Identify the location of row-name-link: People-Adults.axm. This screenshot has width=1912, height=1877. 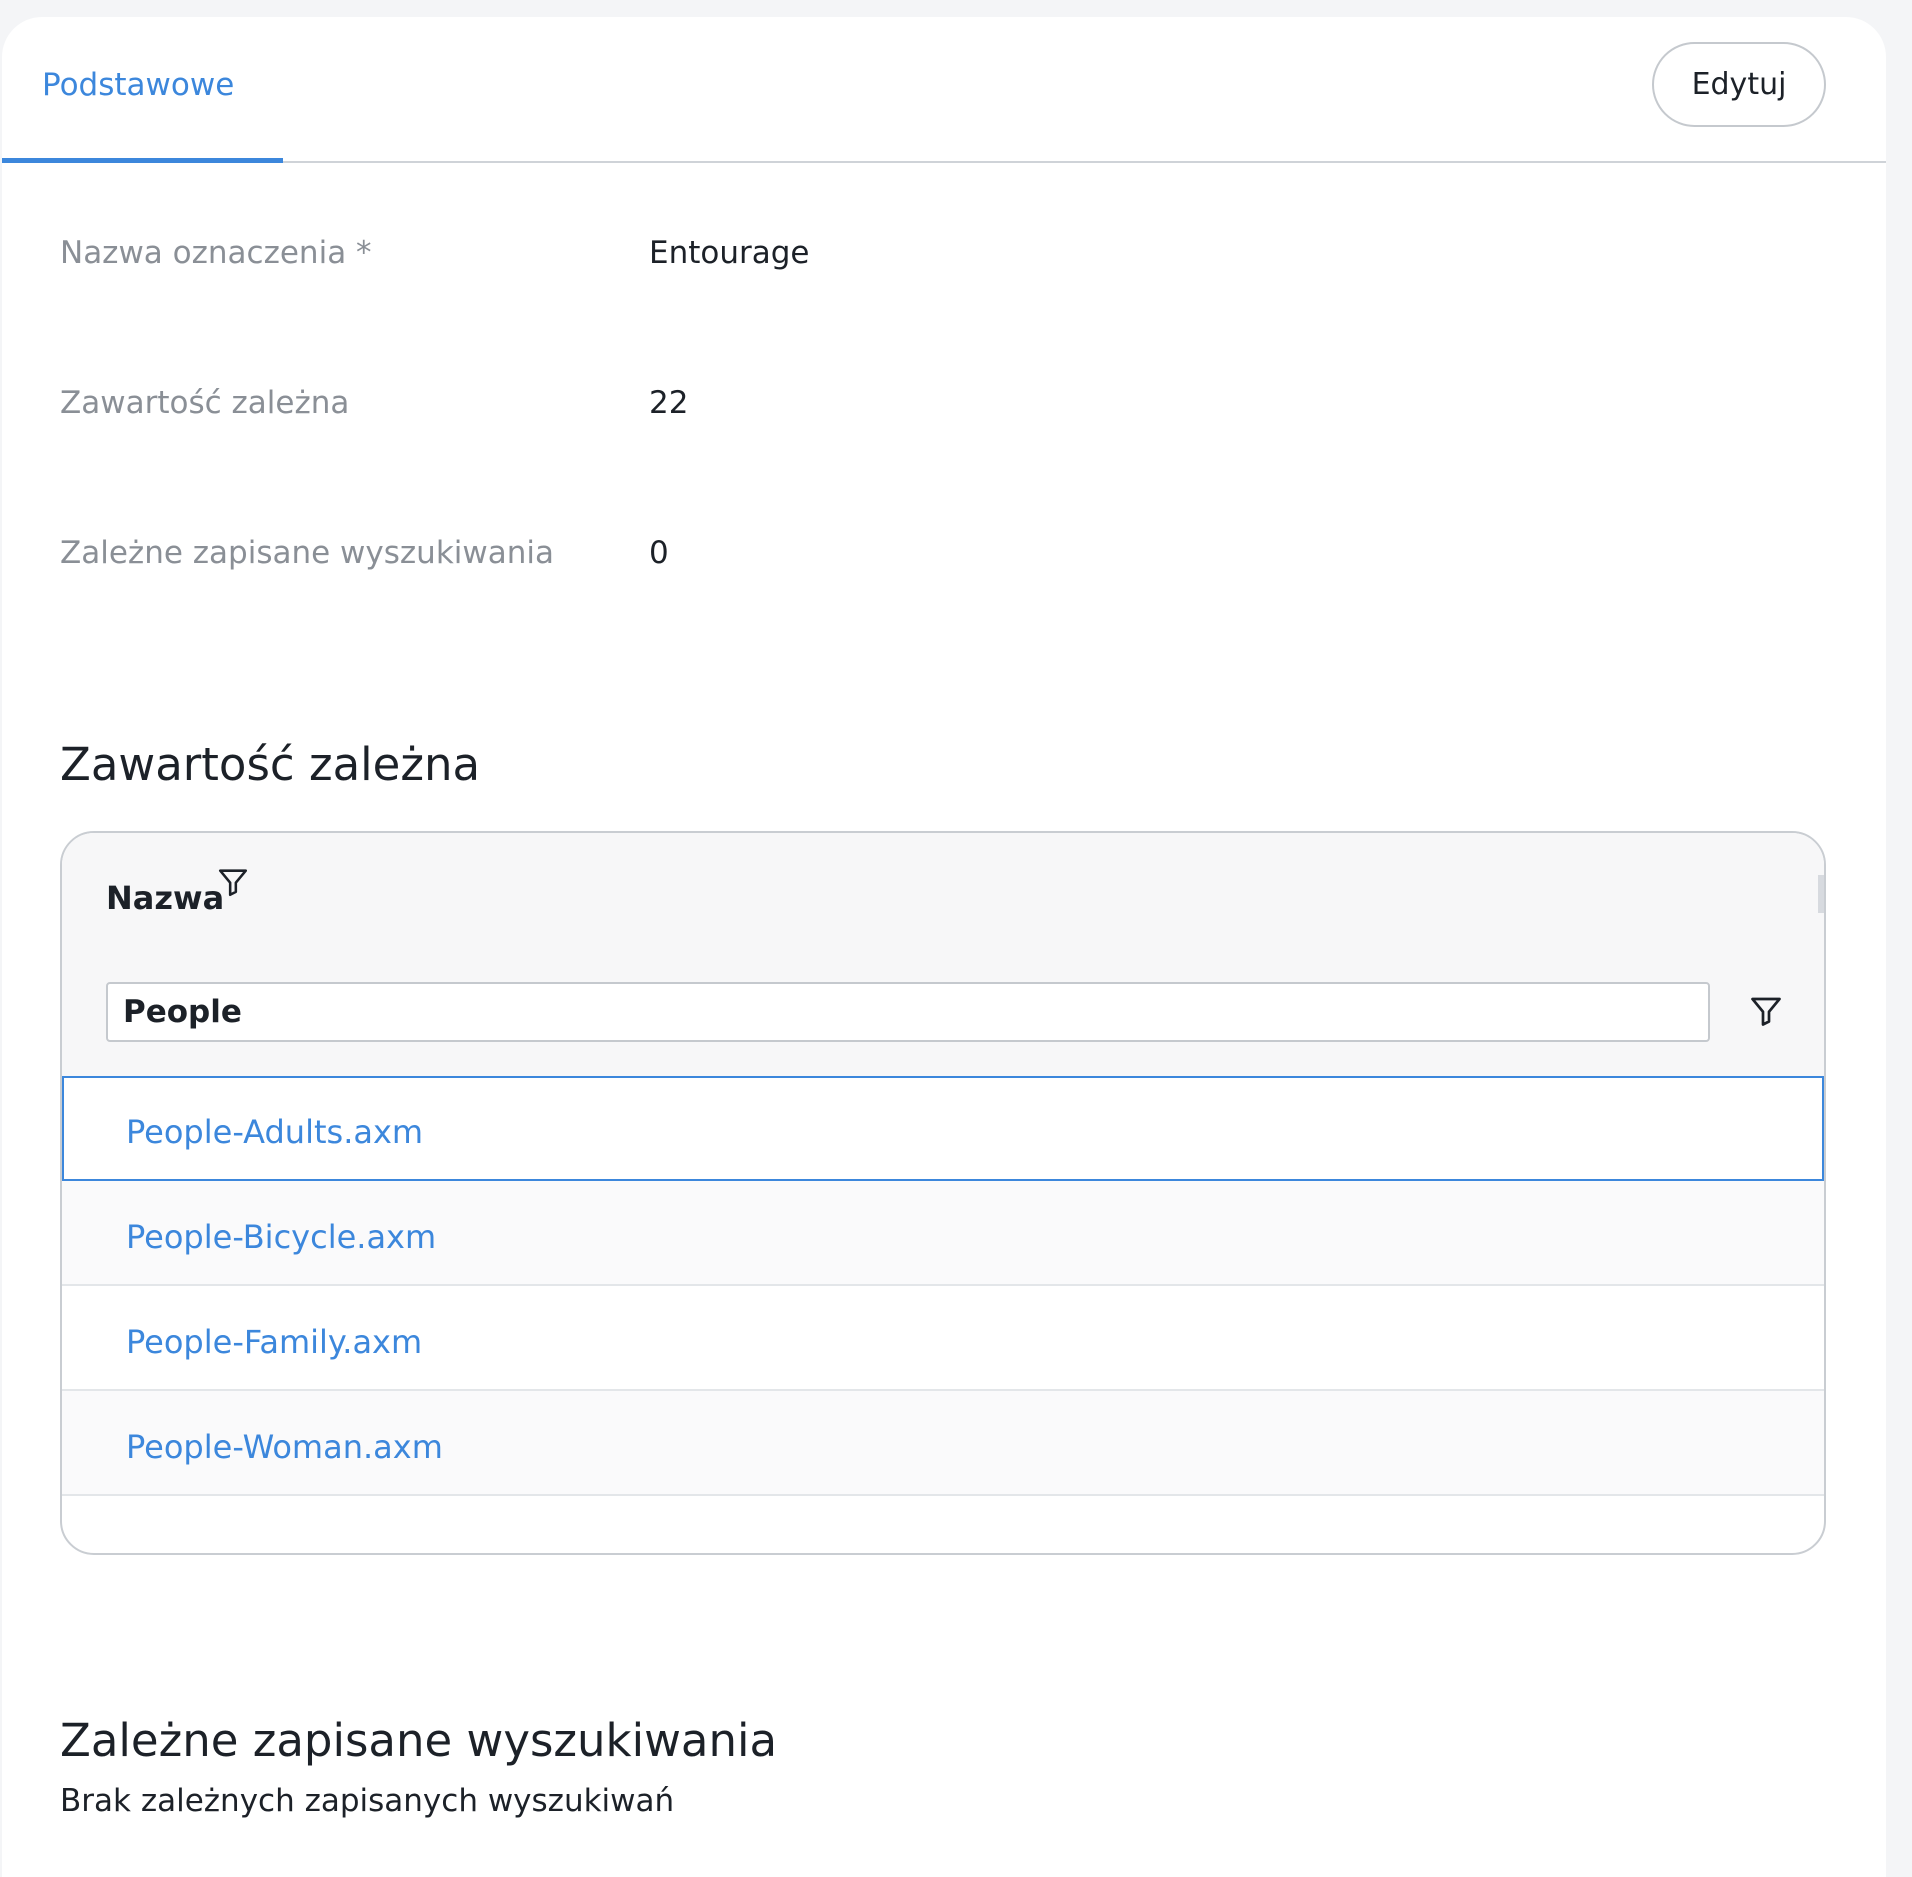
(274, 1132).